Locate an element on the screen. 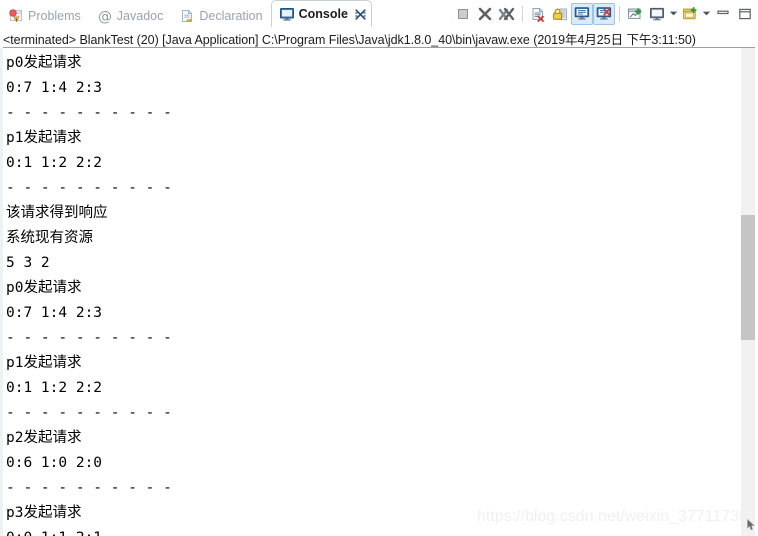  tab-javadoc: @ Javadoc is located at coordinates (130, 15).